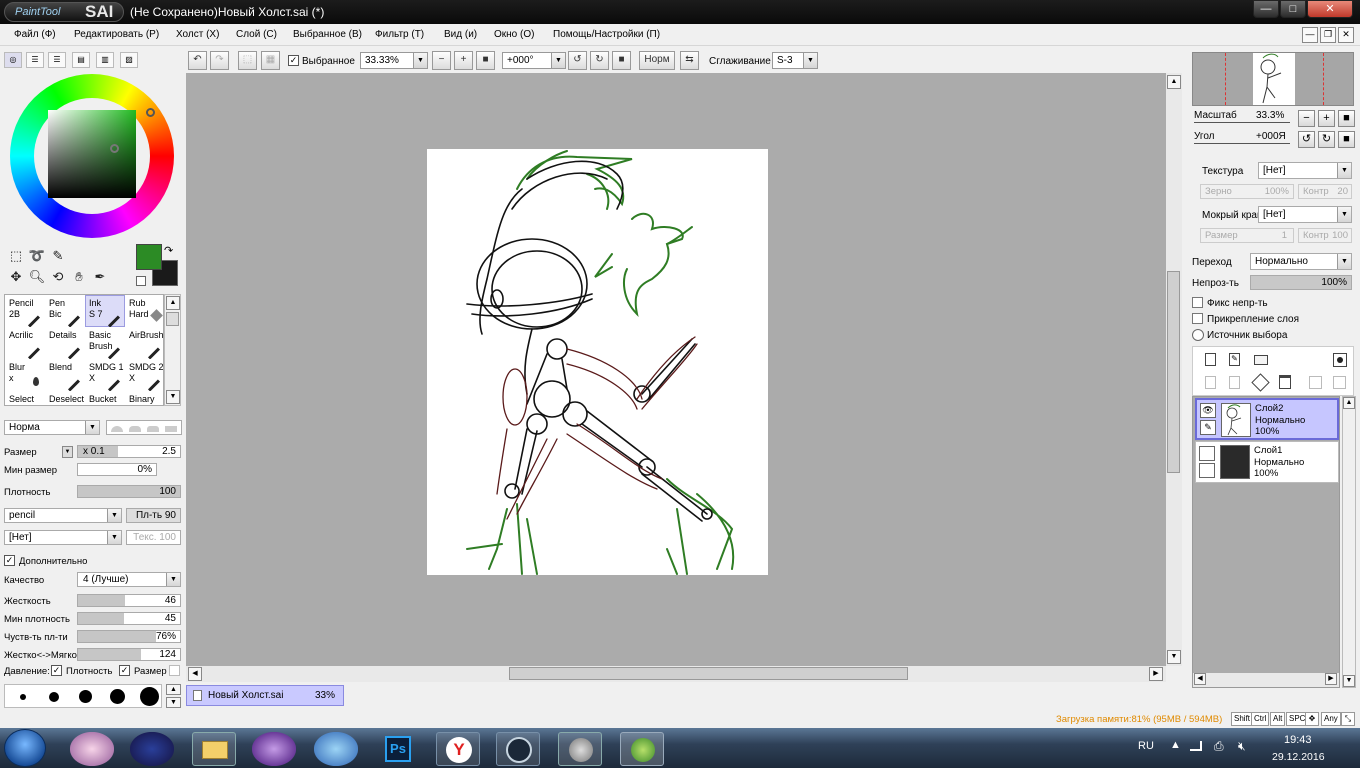 The image size is (1360, 768). What do you see at coordinates (129, 60) in the screenshot?
I see `user-color-tab-icon: ▨` at bounding box center [129, 60].